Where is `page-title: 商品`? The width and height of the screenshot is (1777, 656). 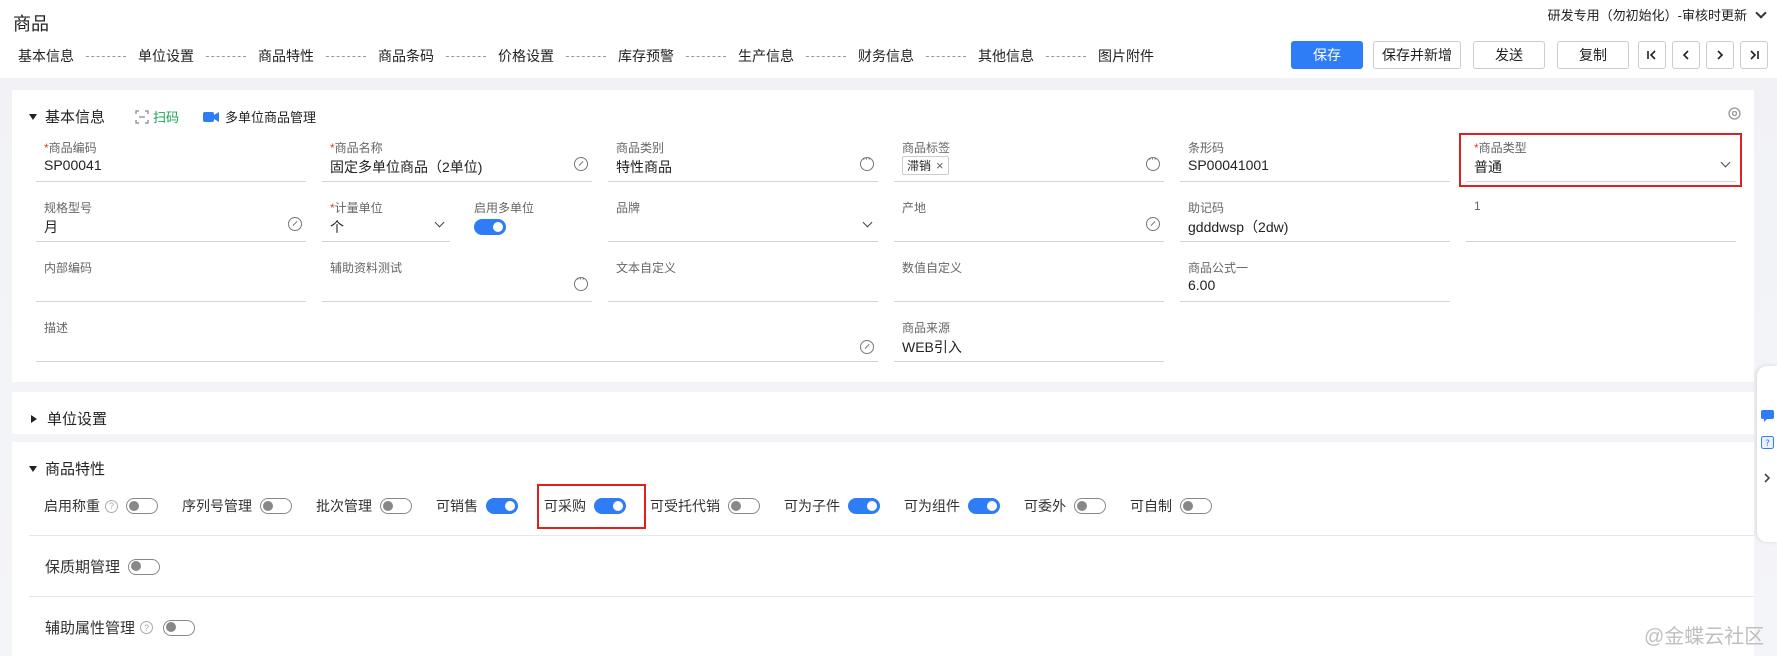
page-title: 商品 is located at coordinates (31, 24).